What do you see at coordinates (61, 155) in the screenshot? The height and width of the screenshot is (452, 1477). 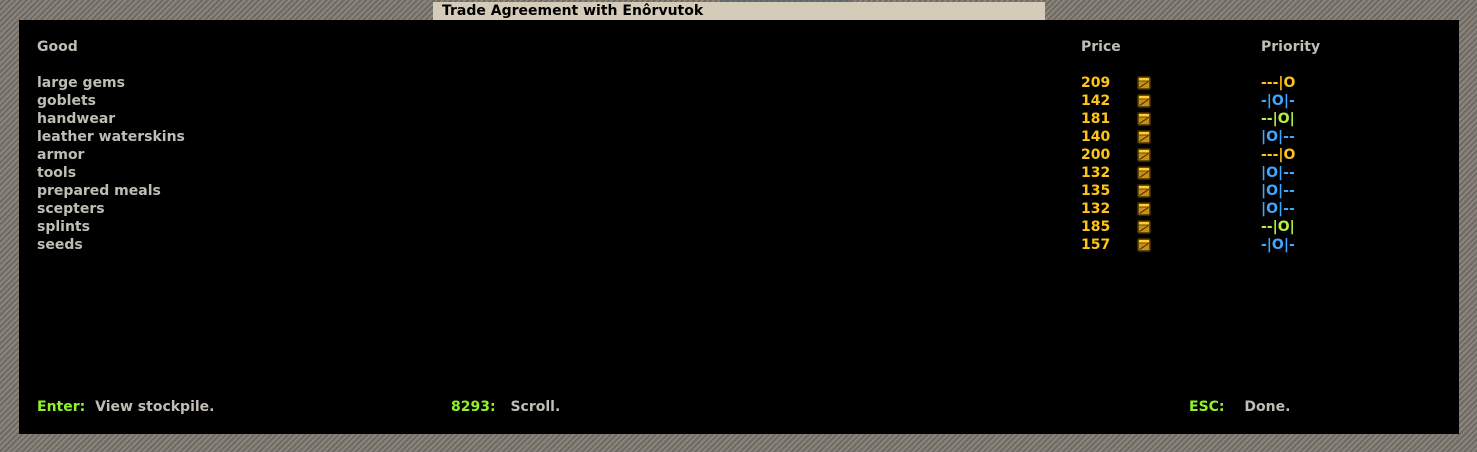 I see `good-name: armor` at bounding box center [61, 155].